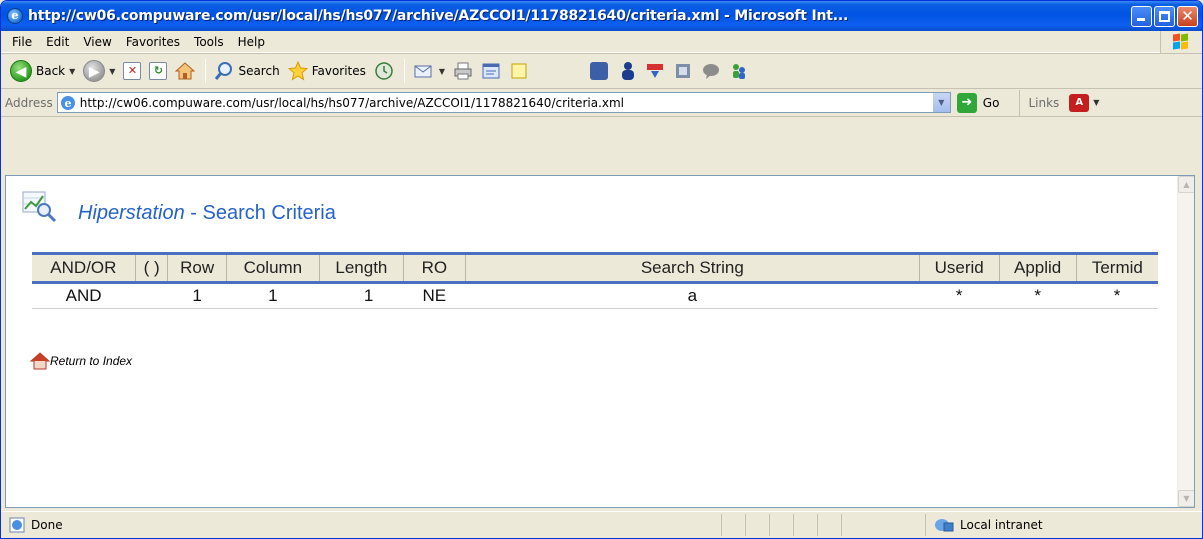  Describe the element at coordinates (132, 71) in the screenshot. I see `stop-button: ✕` at that location.